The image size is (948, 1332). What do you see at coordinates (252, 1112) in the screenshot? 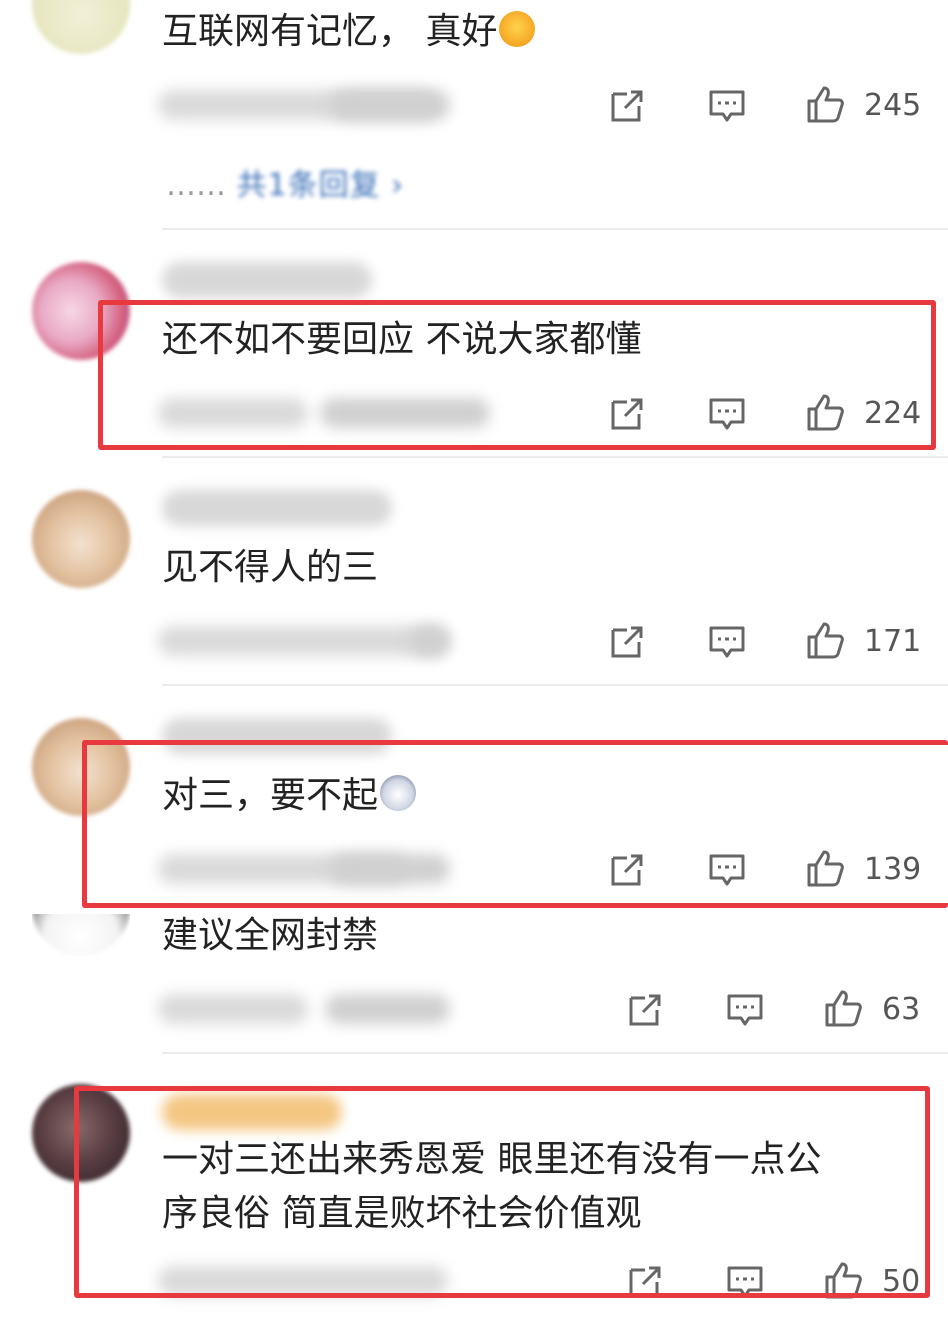
I see `username-vip` at bounding box center [252, 1112].